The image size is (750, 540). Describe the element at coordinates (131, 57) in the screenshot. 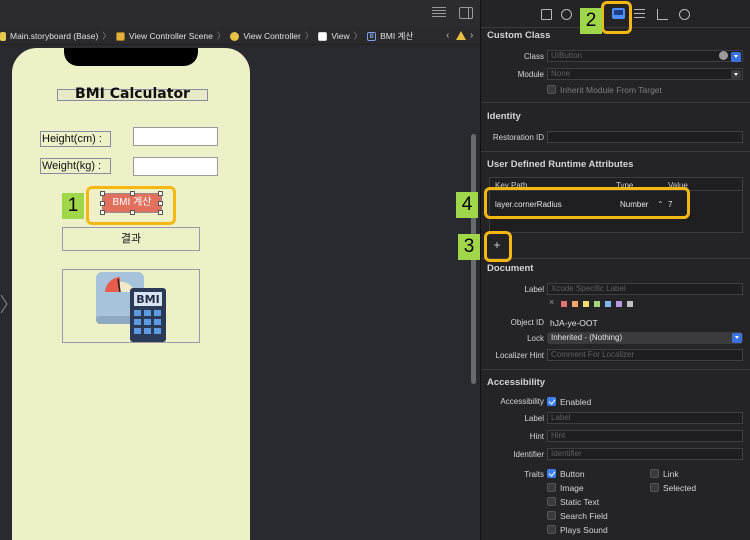

I see `device-notch` at that location.